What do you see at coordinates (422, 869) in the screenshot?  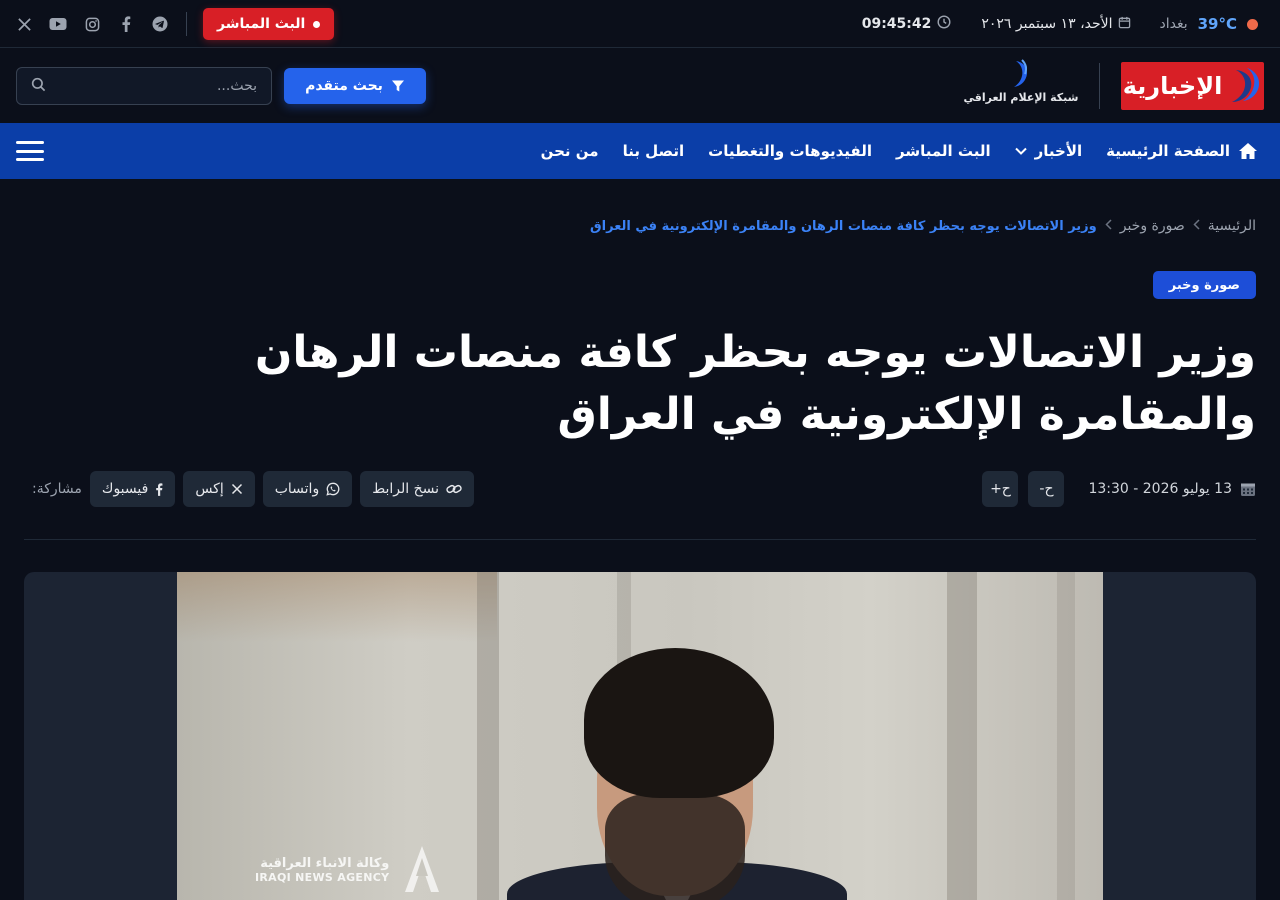 I see `ina-logo-icon` at bounding box center [422, 869].